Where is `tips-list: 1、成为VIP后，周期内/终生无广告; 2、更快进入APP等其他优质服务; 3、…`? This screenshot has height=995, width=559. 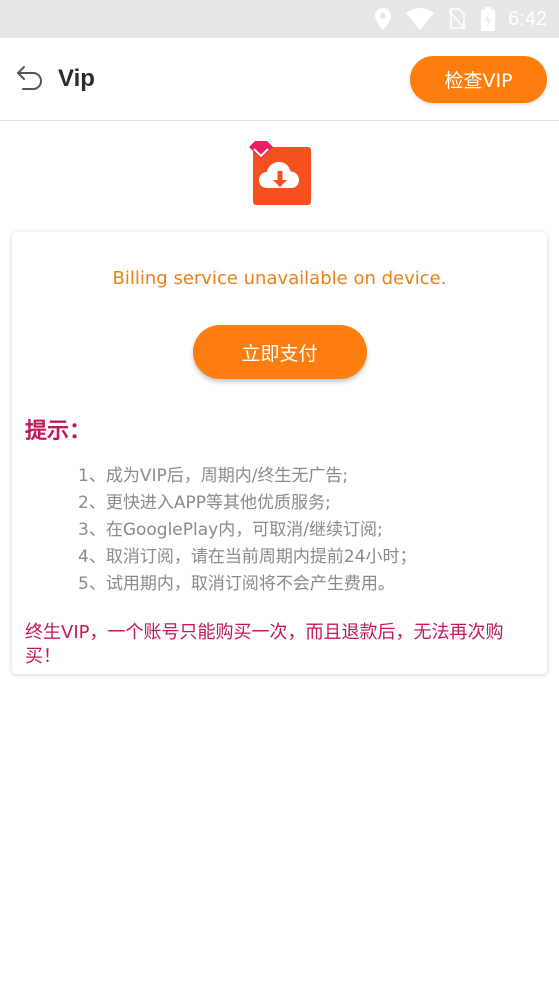 tips-list: 1、成为VIP后，周期内/终生无广告; 2、更快进入APP等其他优质服务; 3、… is located at coordinates (312, 530).